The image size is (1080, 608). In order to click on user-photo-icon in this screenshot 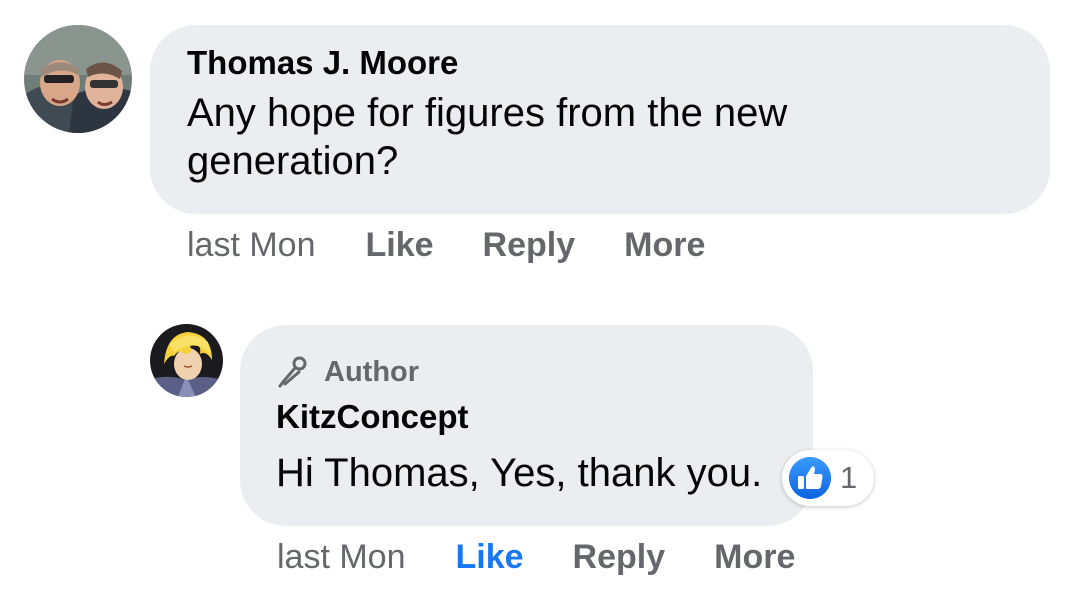, I will do `click(78, 79)`.